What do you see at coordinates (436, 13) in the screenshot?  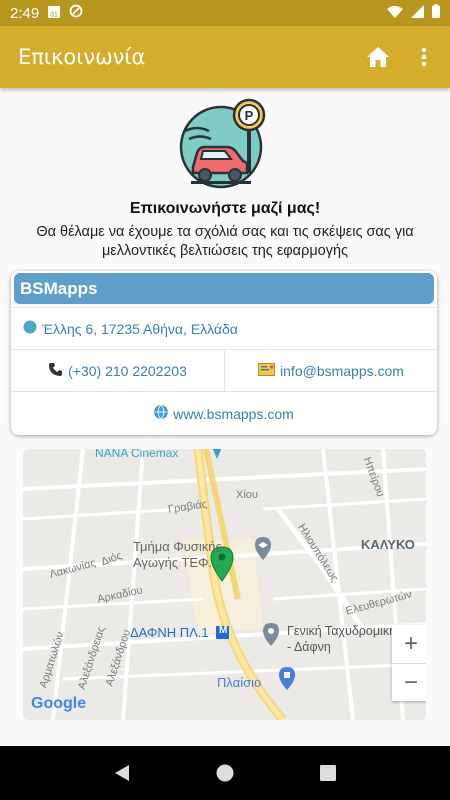 I see `battery-icon` at bounding box center [436, 13].